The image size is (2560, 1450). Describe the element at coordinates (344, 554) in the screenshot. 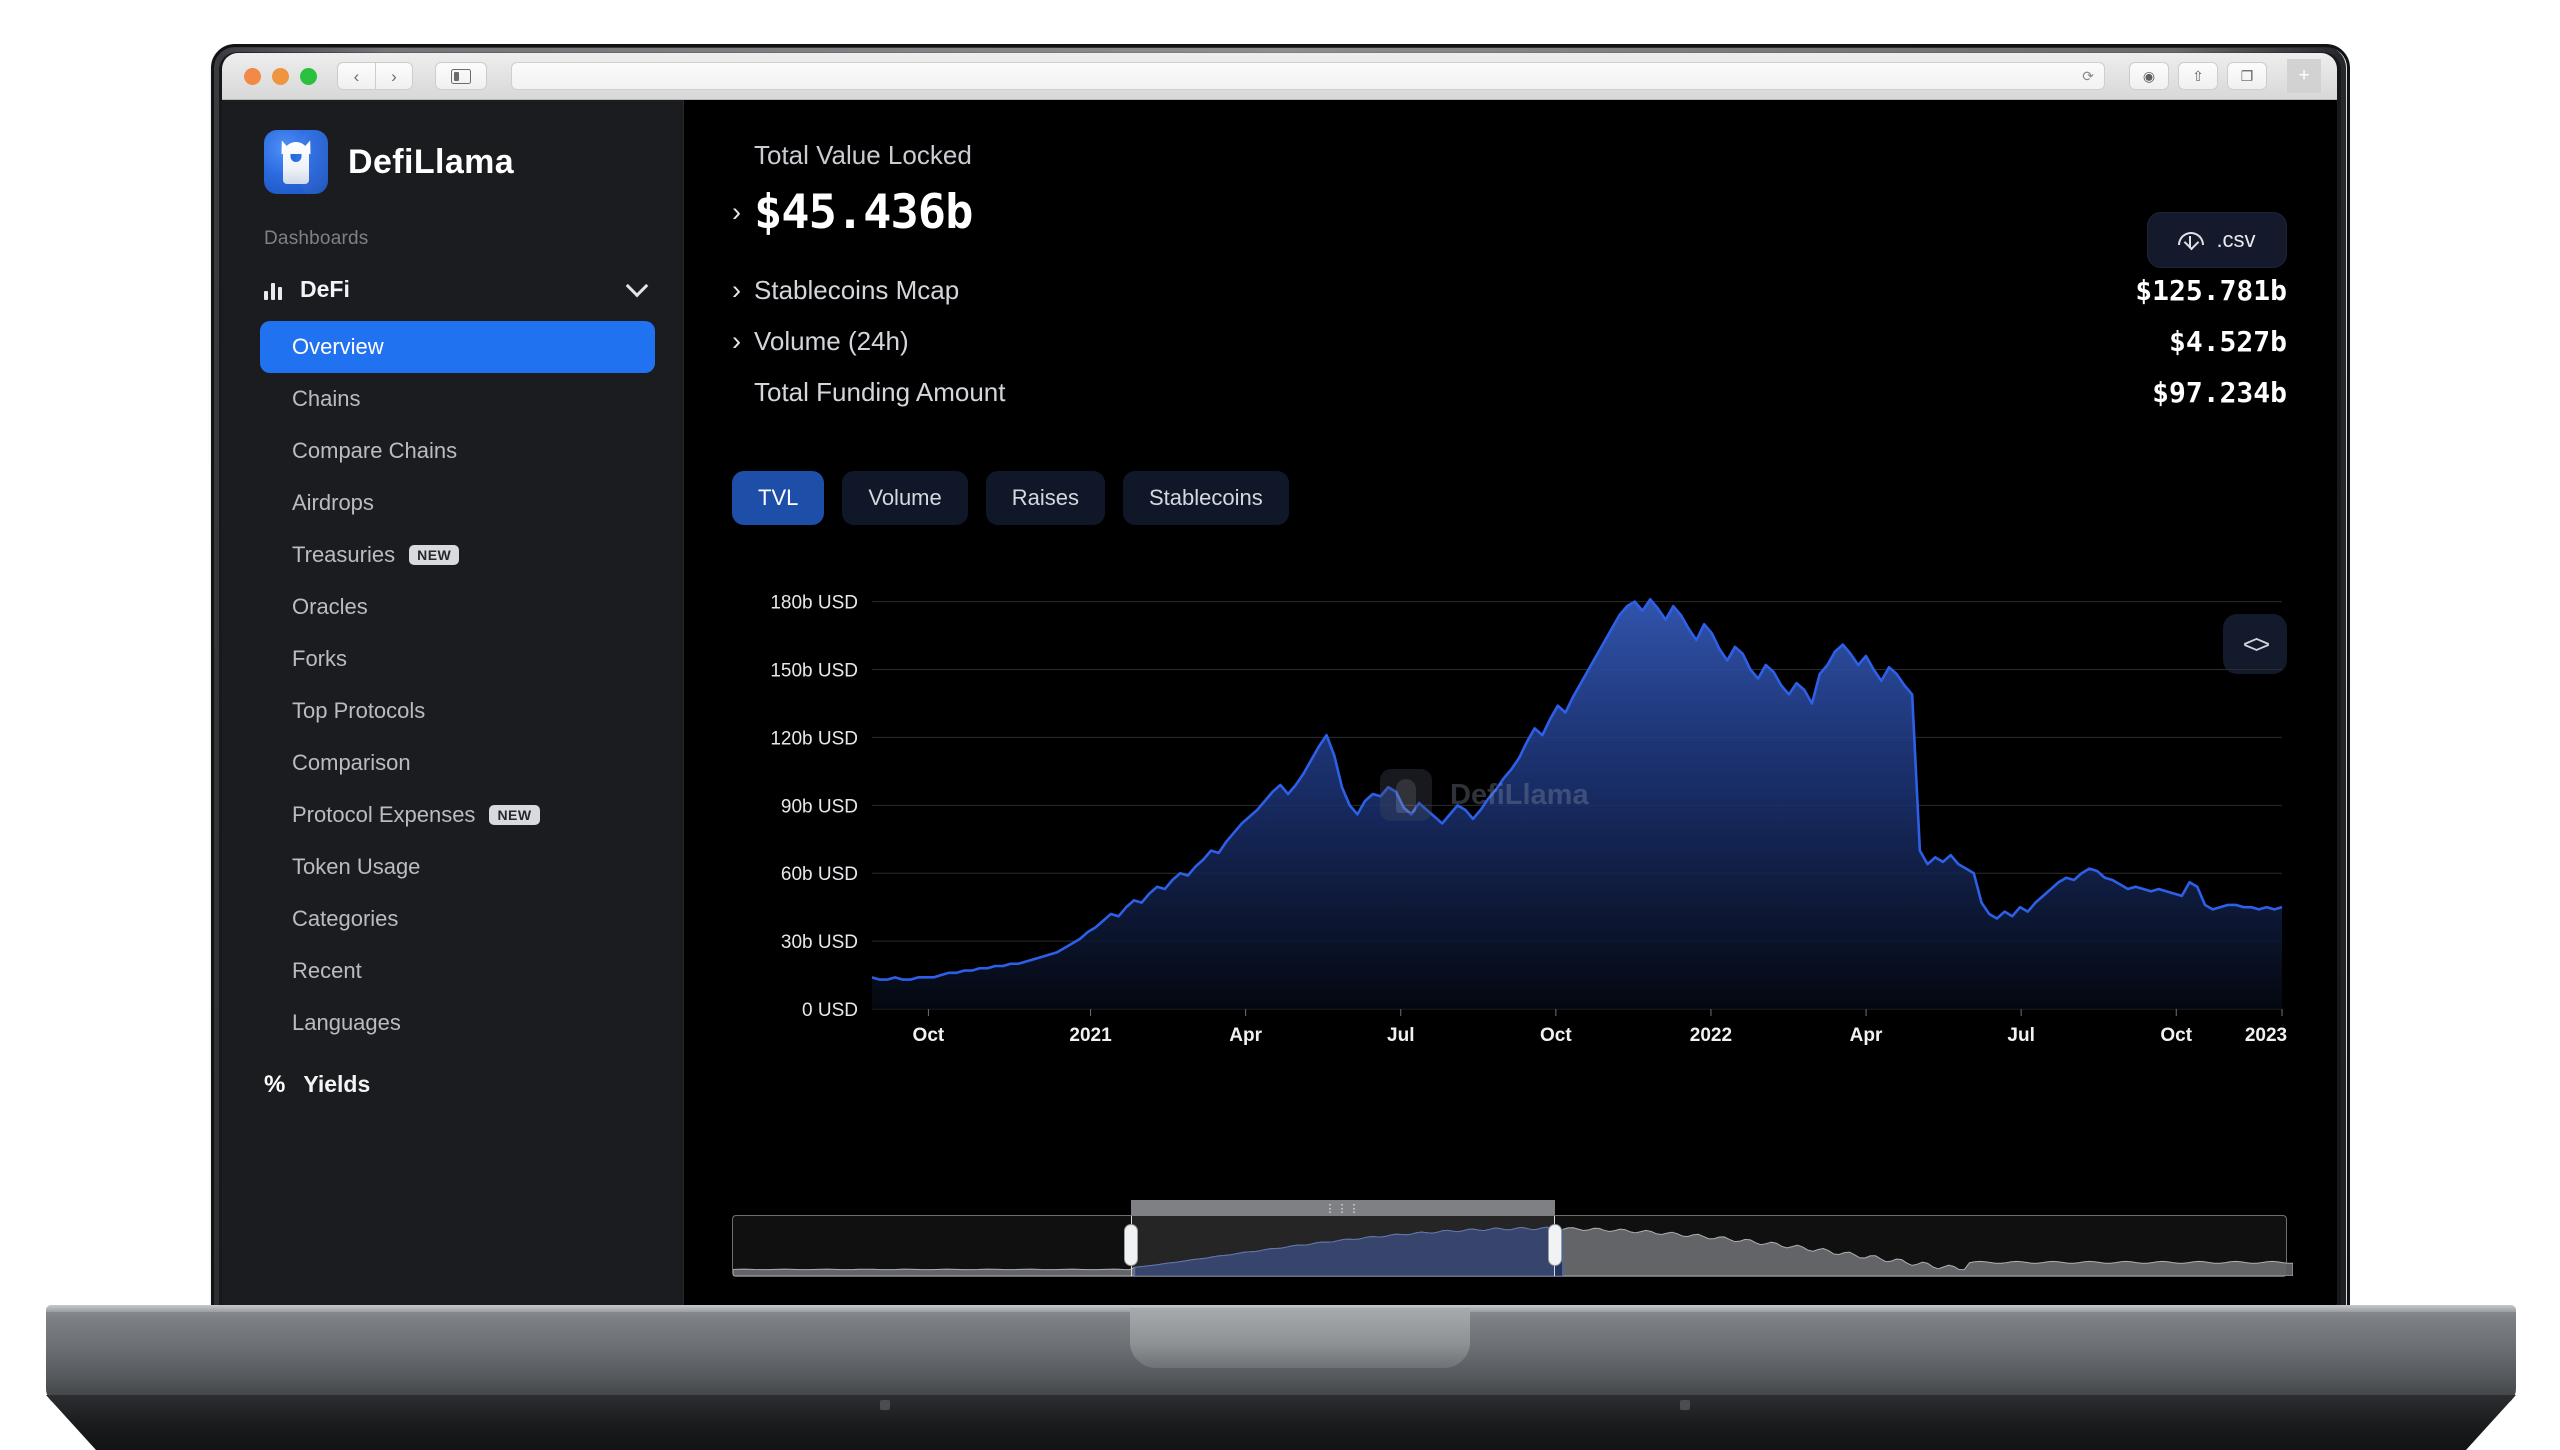

I see `sidebar-item-label: Treasuries` at that location.